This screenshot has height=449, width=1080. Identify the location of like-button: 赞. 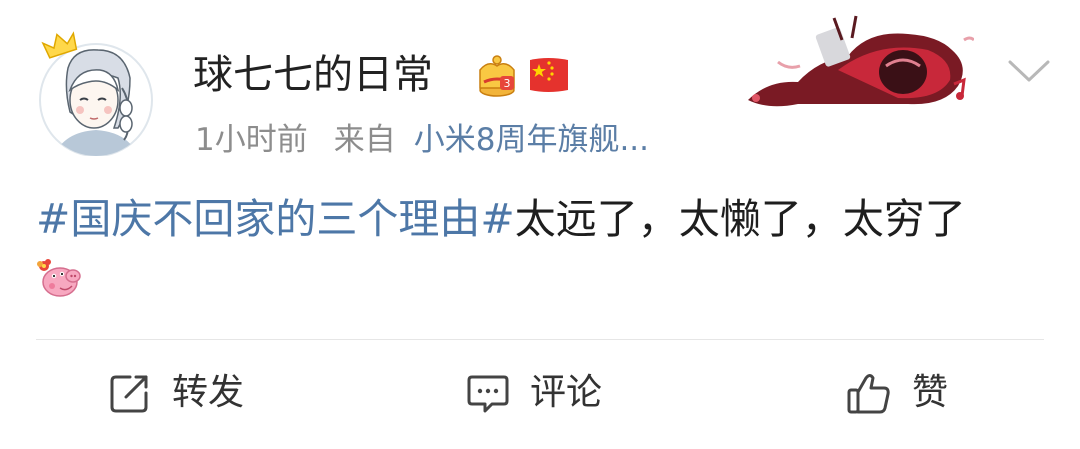
(897, 393).